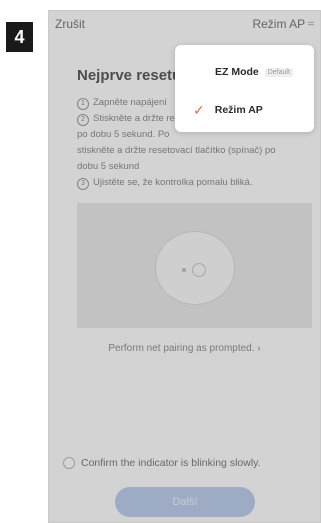 The height and width of the screenshot is (523, 321). I want to click on dropdown-item-label: EZ Mode, so click(237, 72).